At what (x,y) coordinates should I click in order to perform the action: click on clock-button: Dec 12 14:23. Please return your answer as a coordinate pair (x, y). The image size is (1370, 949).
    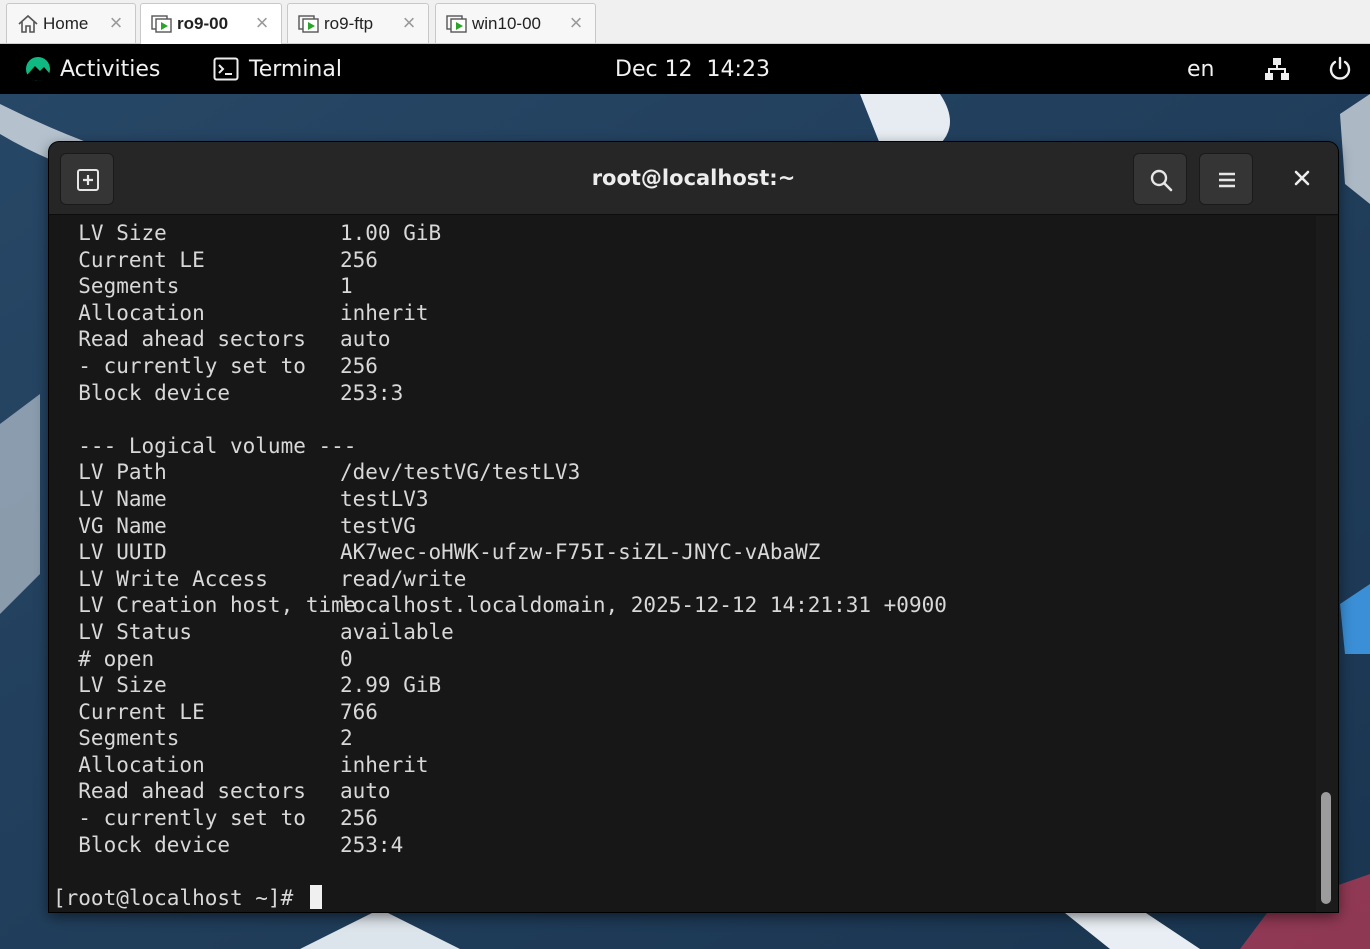
    Looking at the image, I should click on (692, 69).